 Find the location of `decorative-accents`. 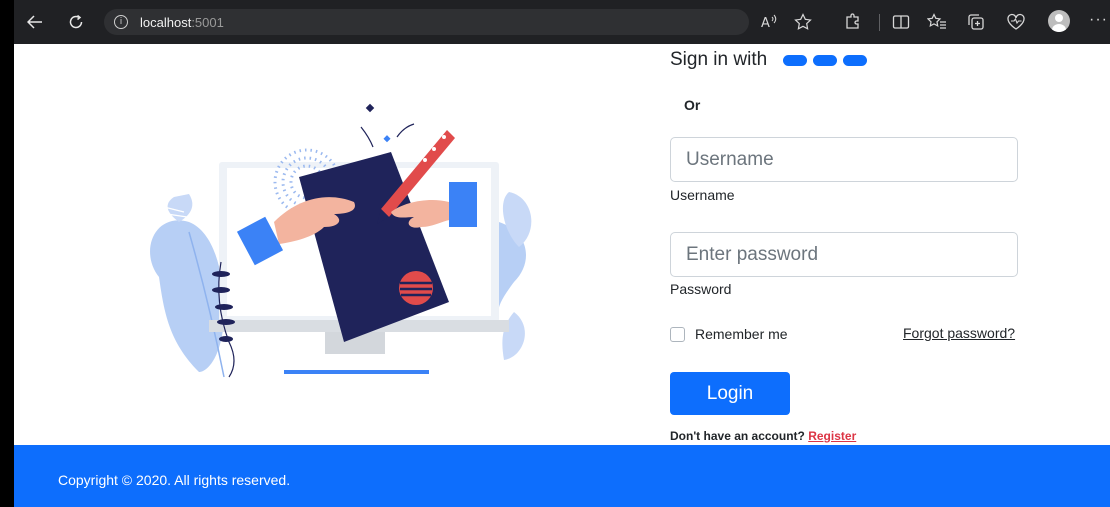

decorative-accents is located at coordinates (387, 125).